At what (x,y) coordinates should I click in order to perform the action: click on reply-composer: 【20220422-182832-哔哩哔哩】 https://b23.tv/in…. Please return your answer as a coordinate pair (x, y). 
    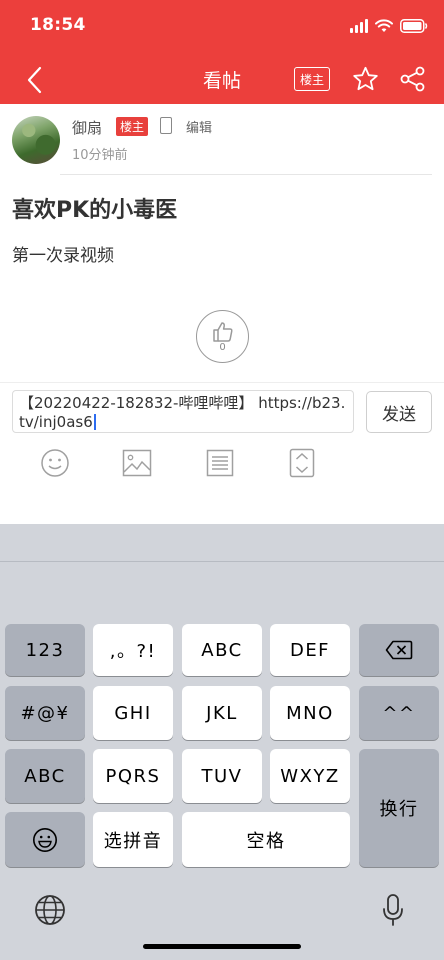
    Looking at the image, I should click on (222, 410).